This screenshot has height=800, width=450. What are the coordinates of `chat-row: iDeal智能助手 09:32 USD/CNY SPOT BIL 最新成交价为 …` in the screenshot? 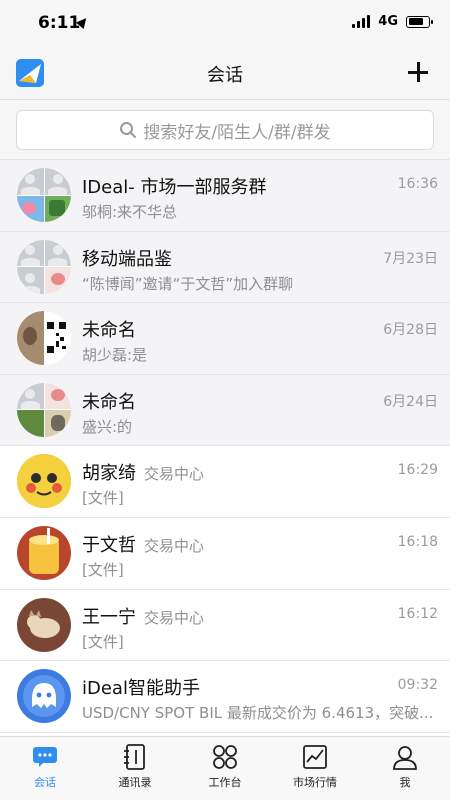 It's located at (225, 697).